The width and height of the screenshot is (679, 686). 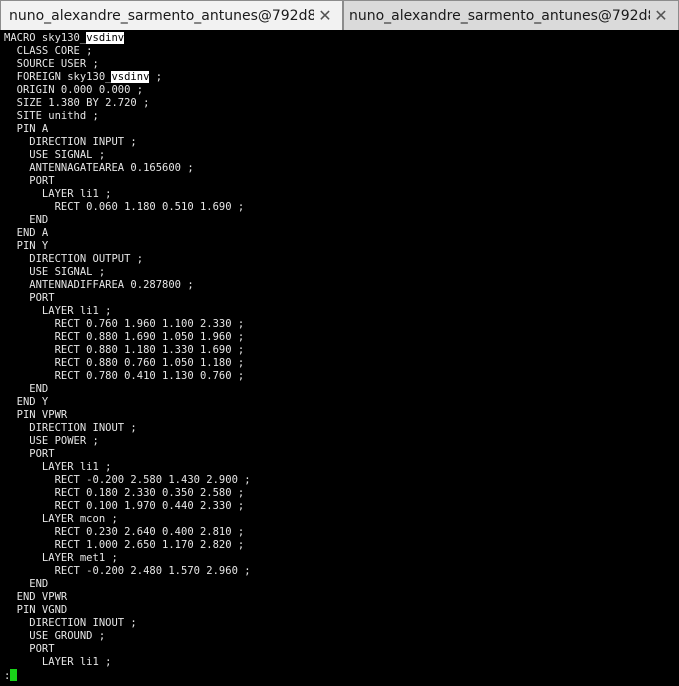 I want to click on terminal-line: PIN VPWR, so click(x=36, y=415).